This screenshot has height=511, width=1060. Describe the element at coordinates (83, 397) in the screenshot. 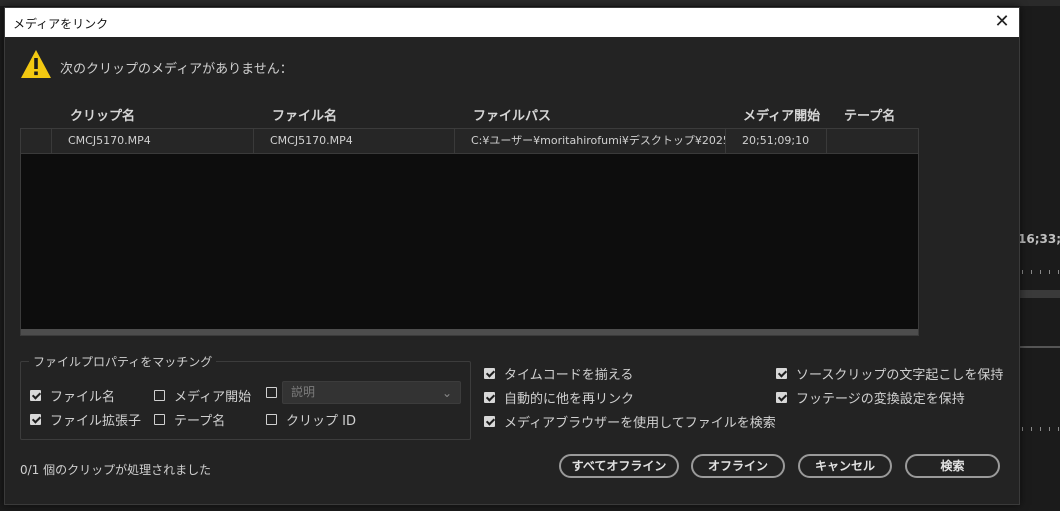

I see `checkbox-label: ファイル名` at that location.